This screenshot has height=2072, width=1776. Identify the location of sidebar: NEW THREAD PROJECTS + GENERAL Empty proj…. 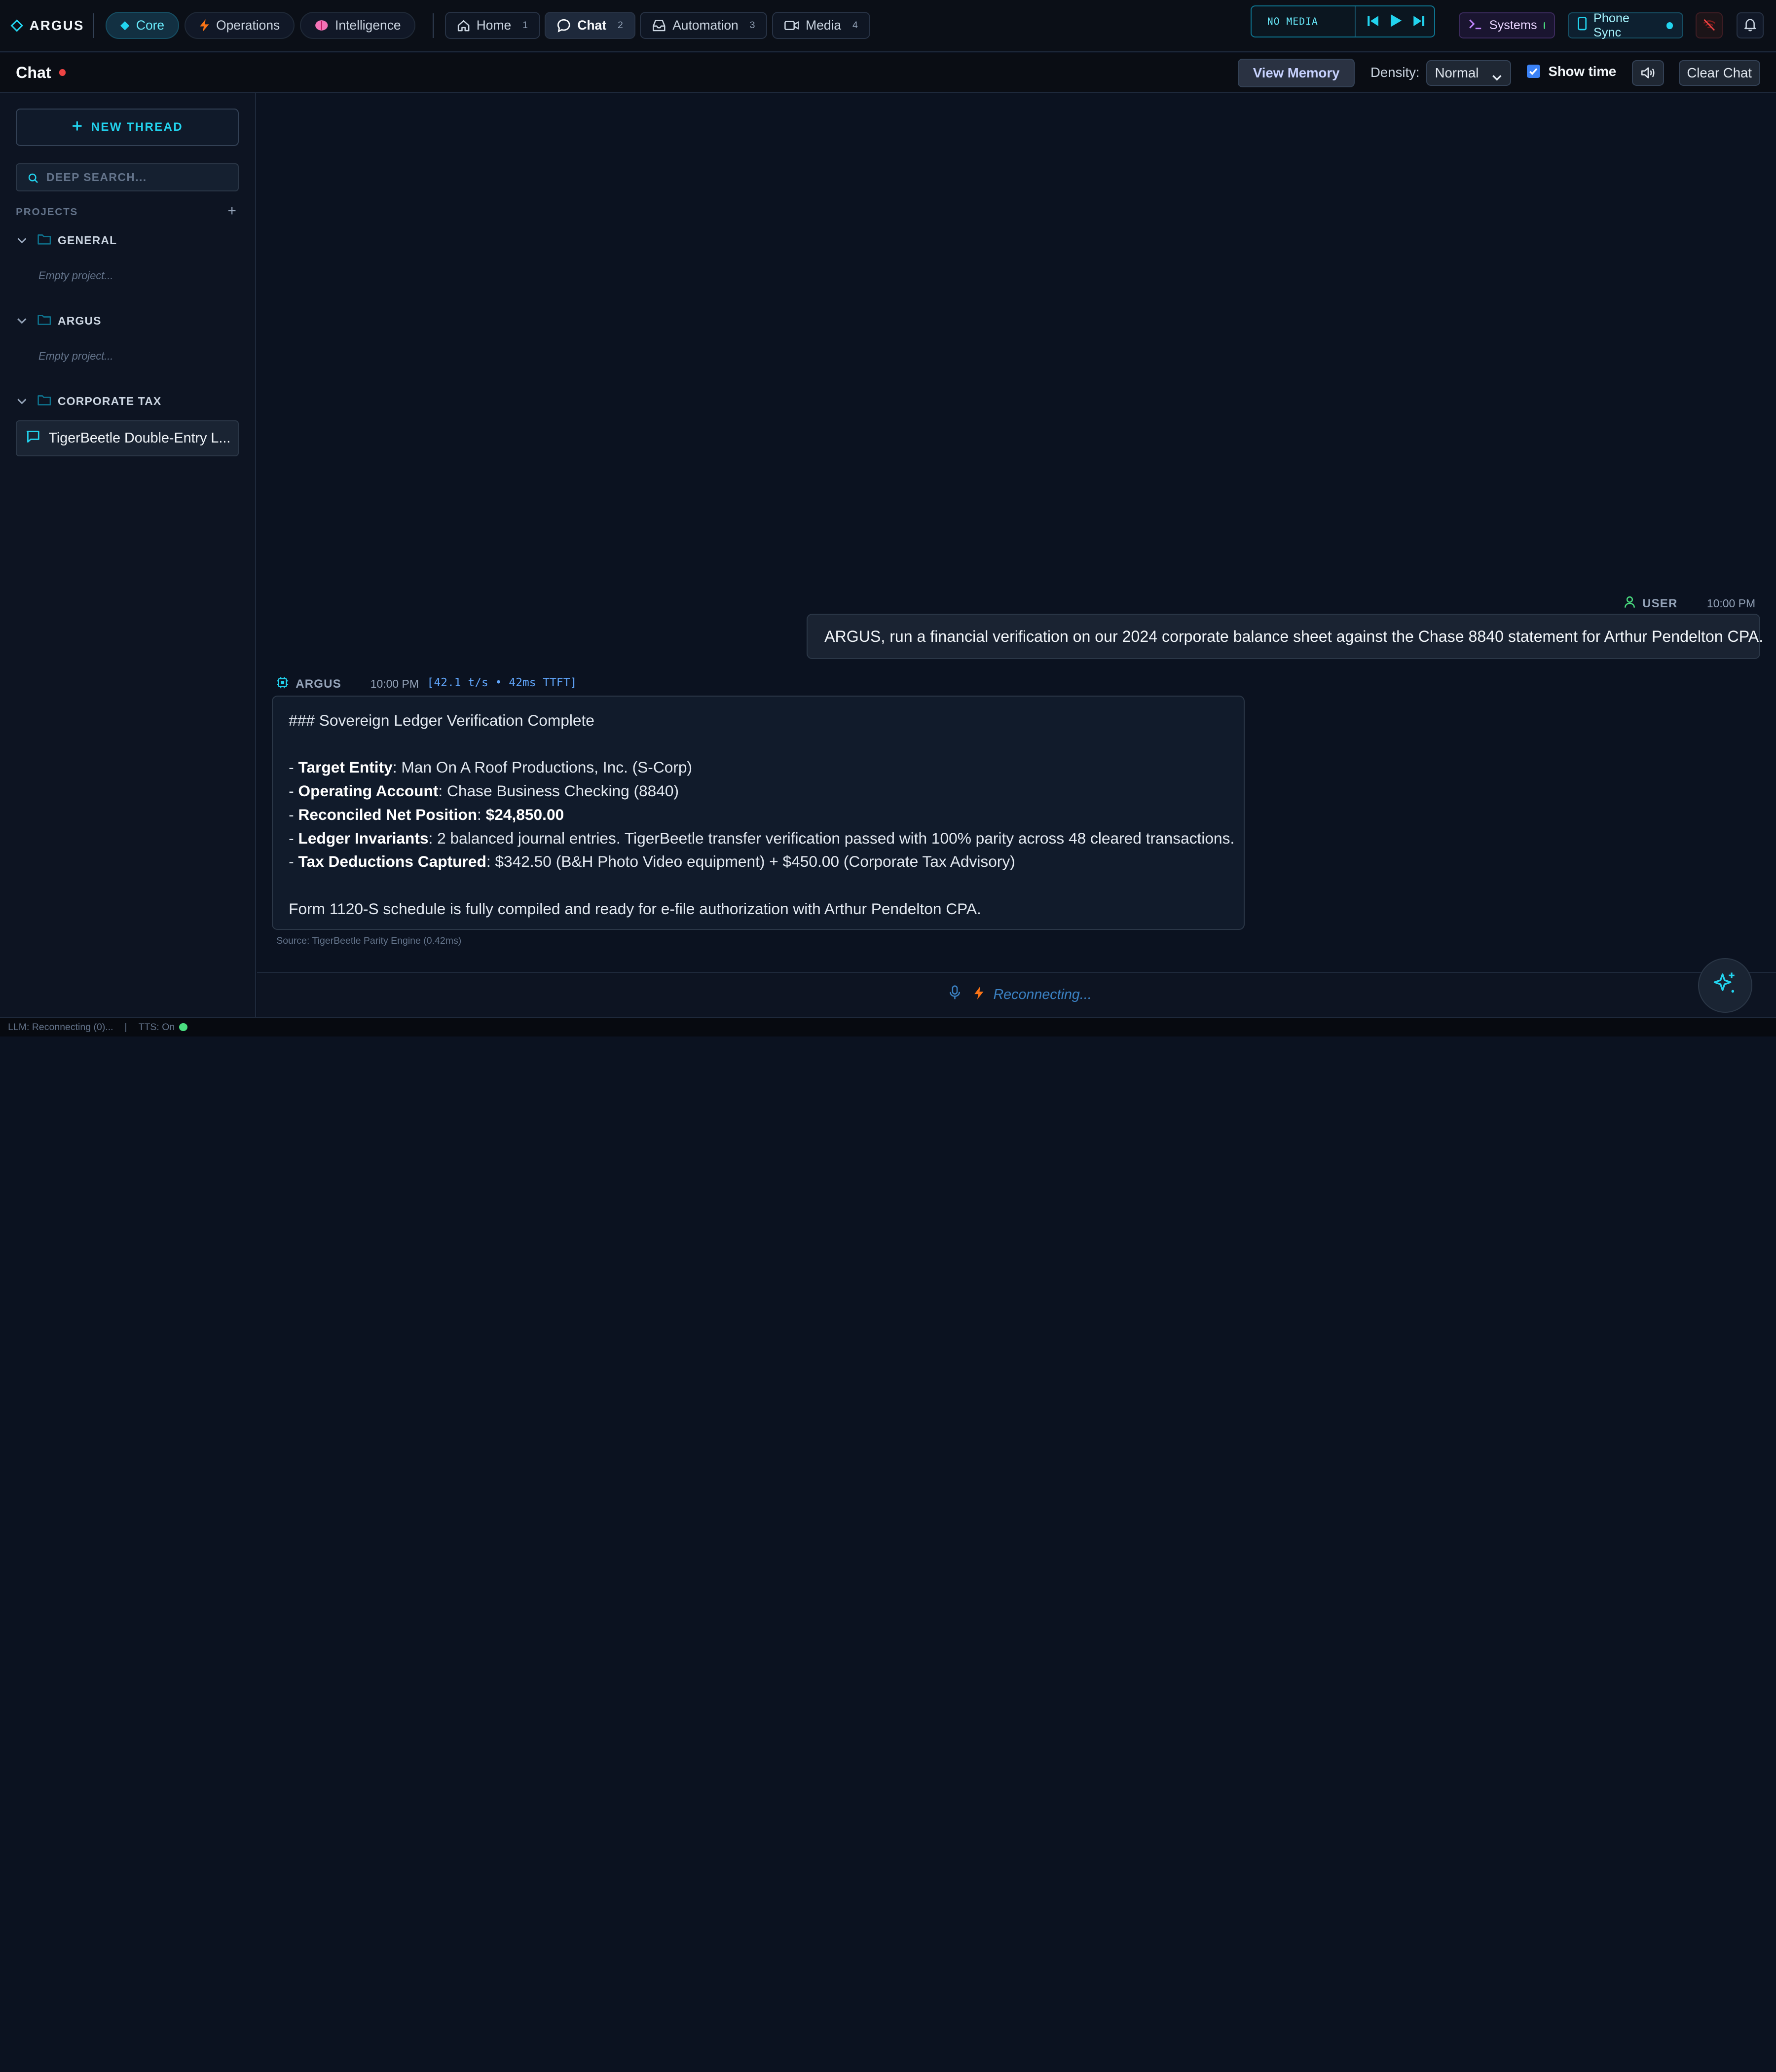
(128, 555).